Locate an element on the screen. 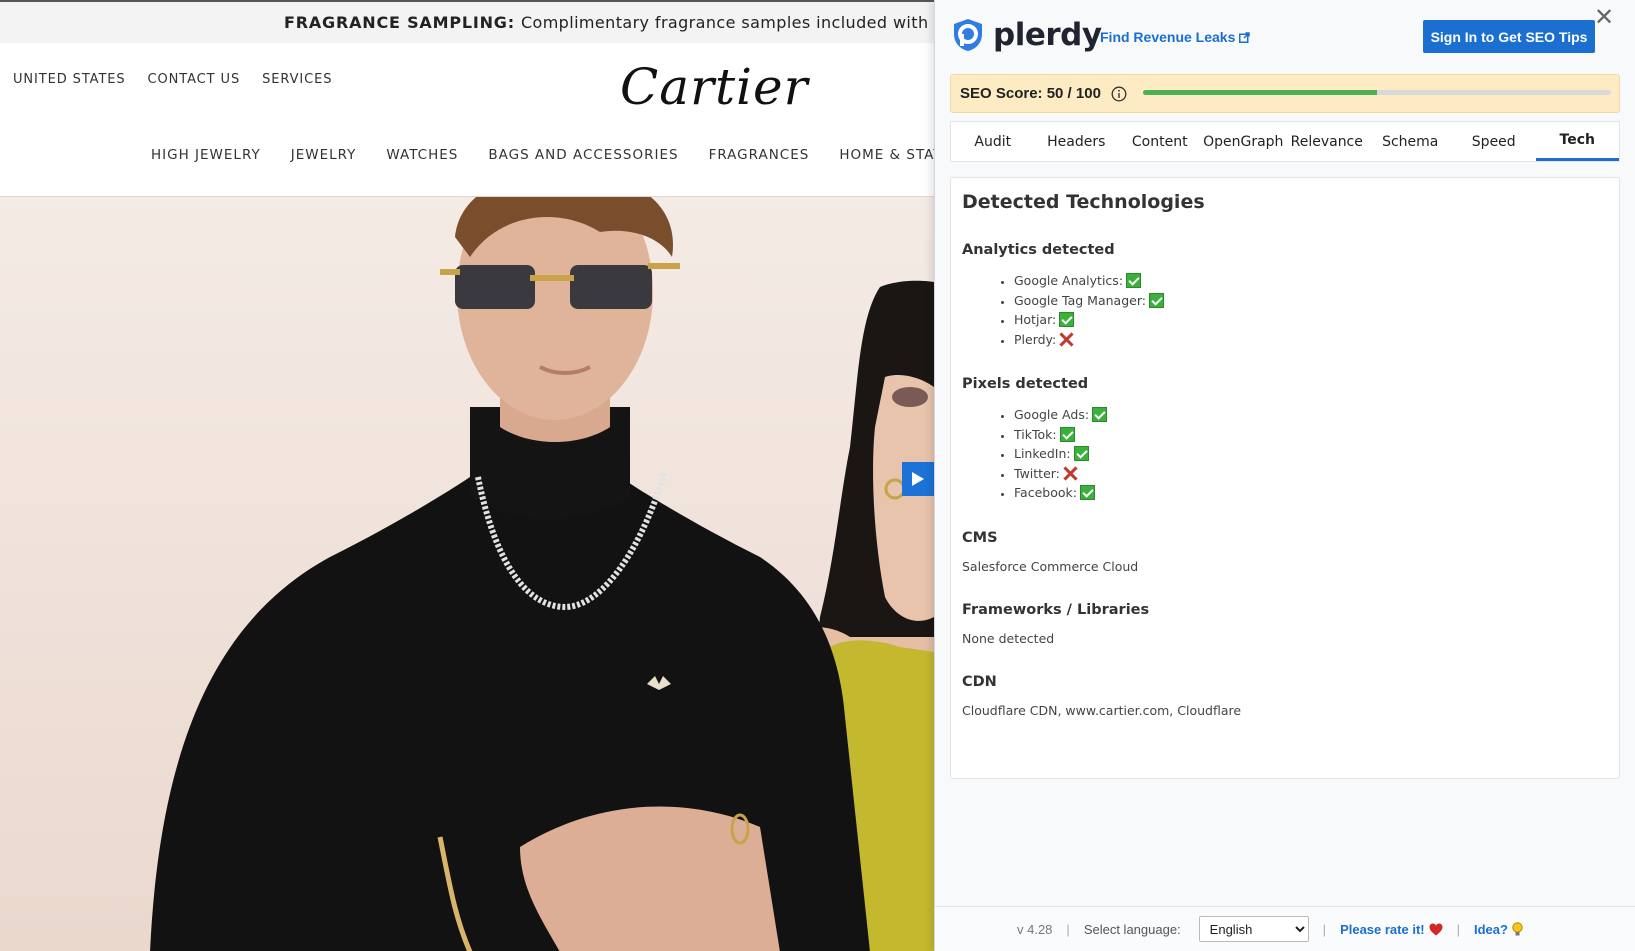 This screenshot has height=951, width=1635. plerdy-logo: plerdy is located at coordinates (1026, 35).